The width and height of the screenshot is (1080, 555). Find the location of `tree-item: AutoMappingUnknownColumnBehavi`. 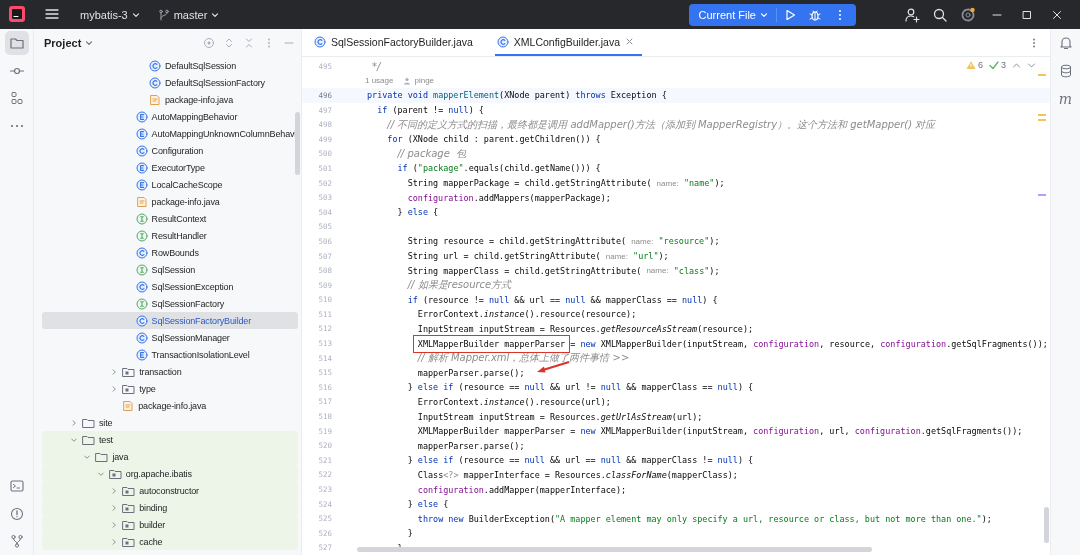

tree-item: AutoMappingUnknownColumnBehavi is located at coordinates (170, 133).